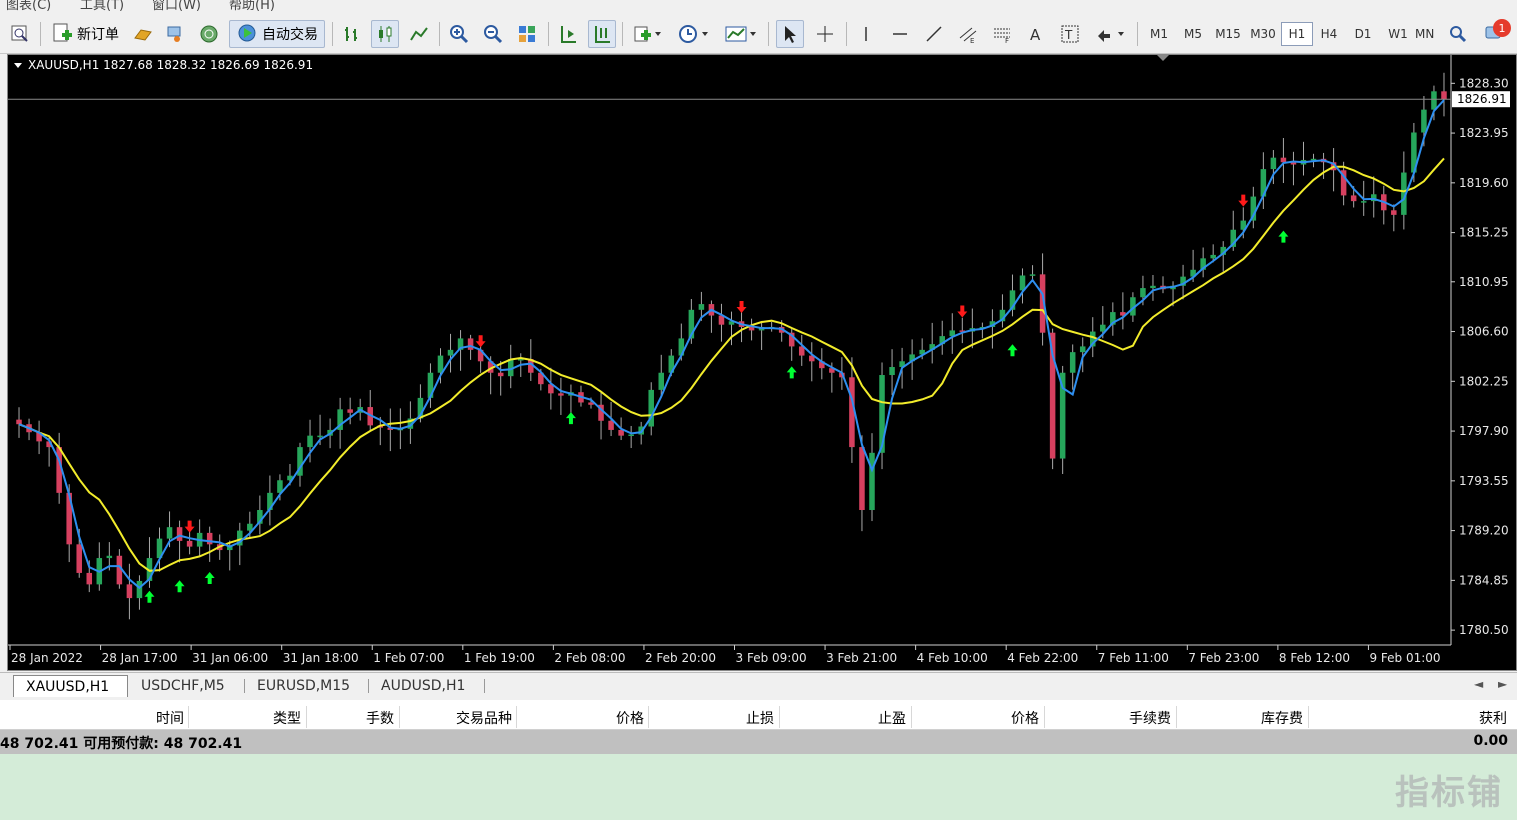  Describe the element at coordinates (602, 34) in the screenshot. I see `autoscroll-icon` at that location.